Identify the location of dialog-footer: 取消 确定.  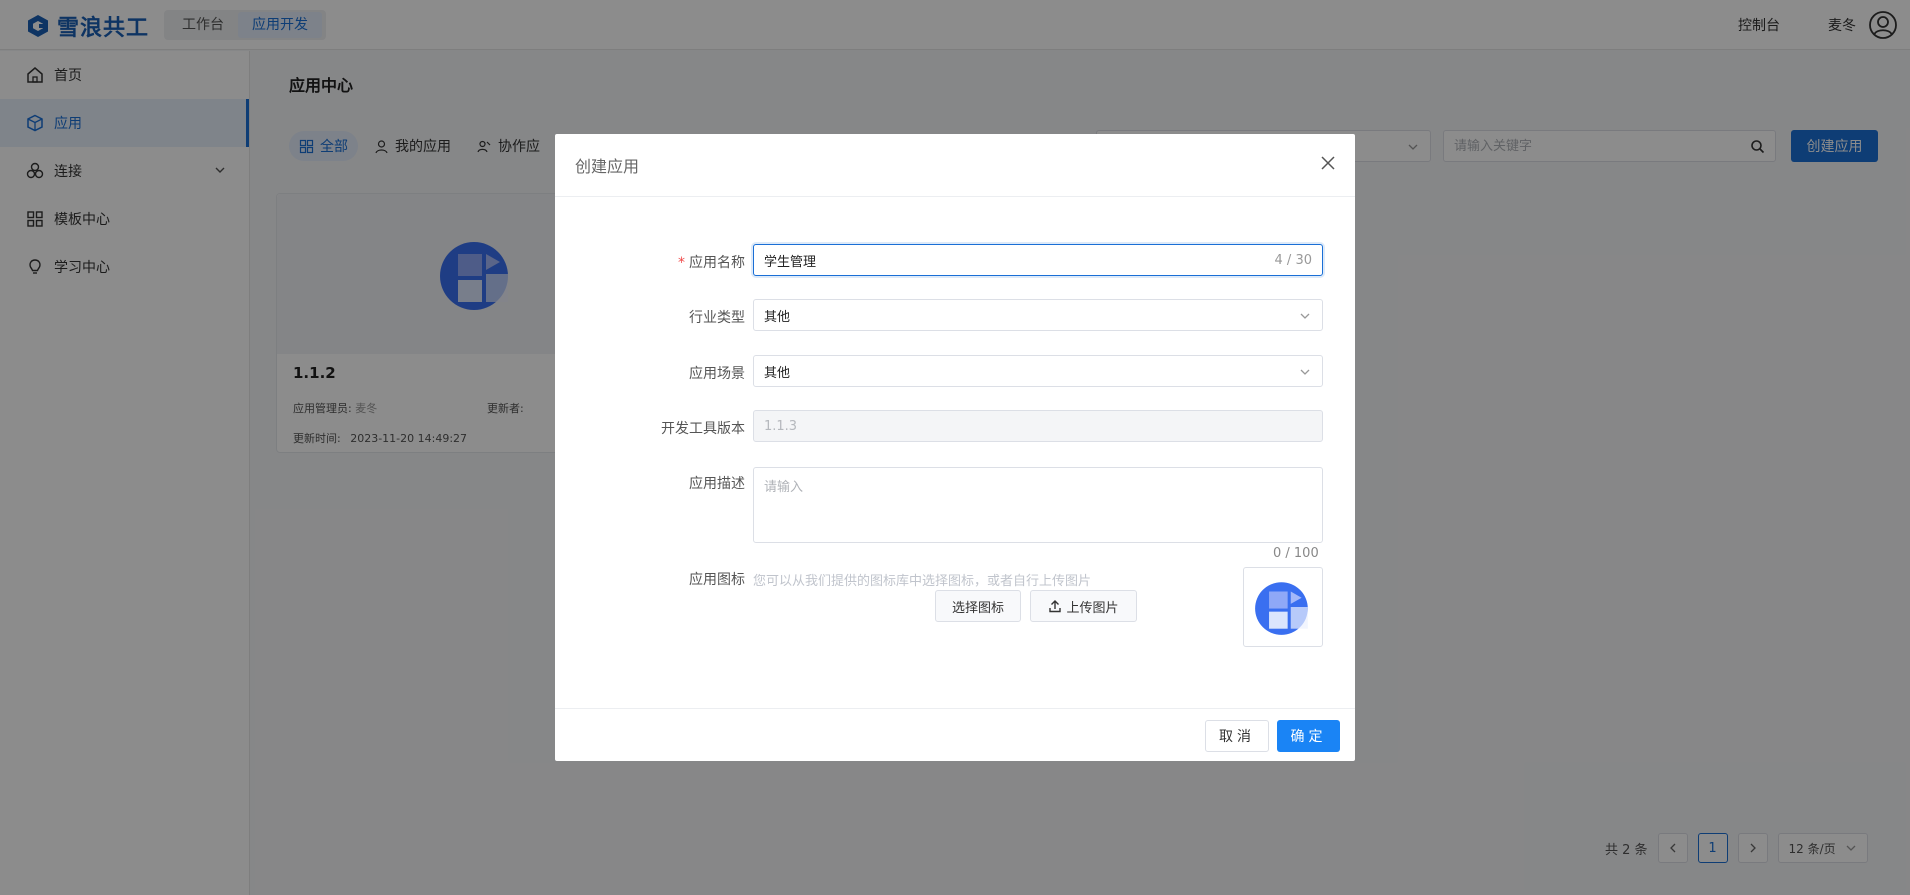
(955, 734).